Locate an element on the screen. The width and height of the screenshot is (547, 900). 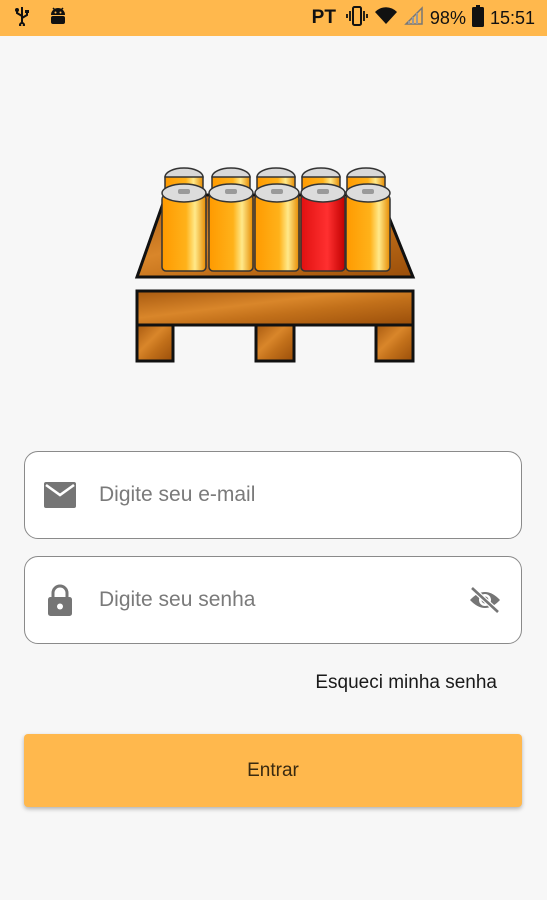
wifi-icon is located at coordinates (386, 18).